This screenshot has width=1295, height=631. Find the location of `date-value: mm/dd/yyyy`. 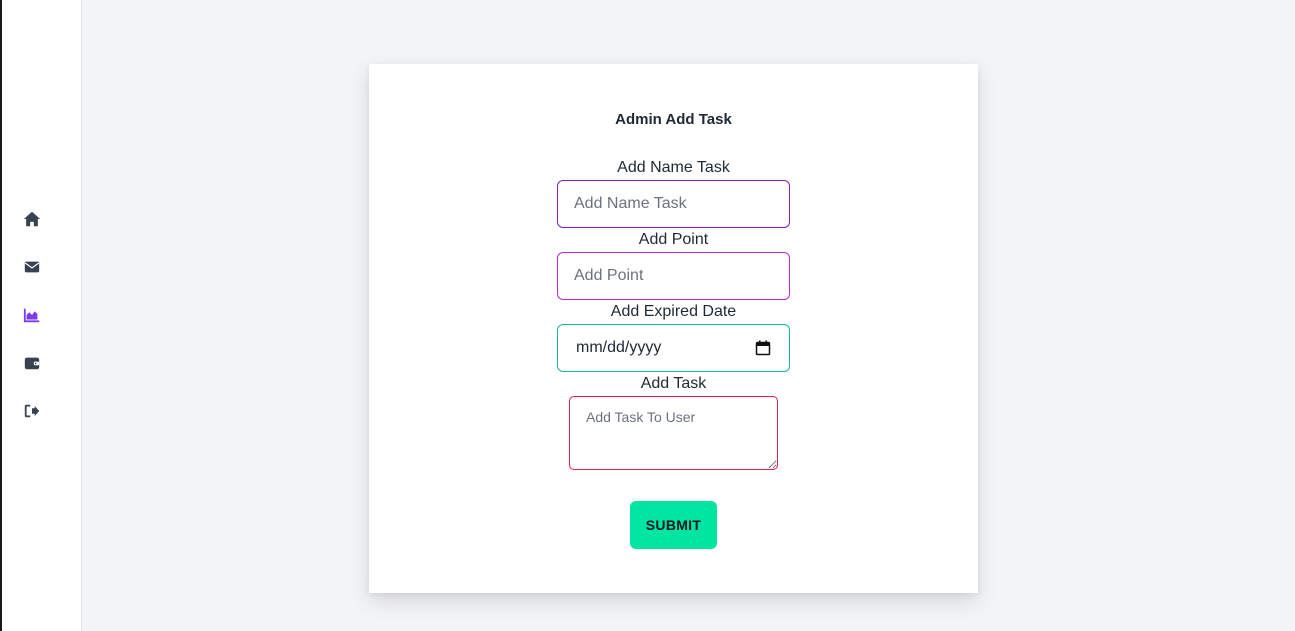

date-value: mm/dd/yyyy is located at coordinates (619, 347).